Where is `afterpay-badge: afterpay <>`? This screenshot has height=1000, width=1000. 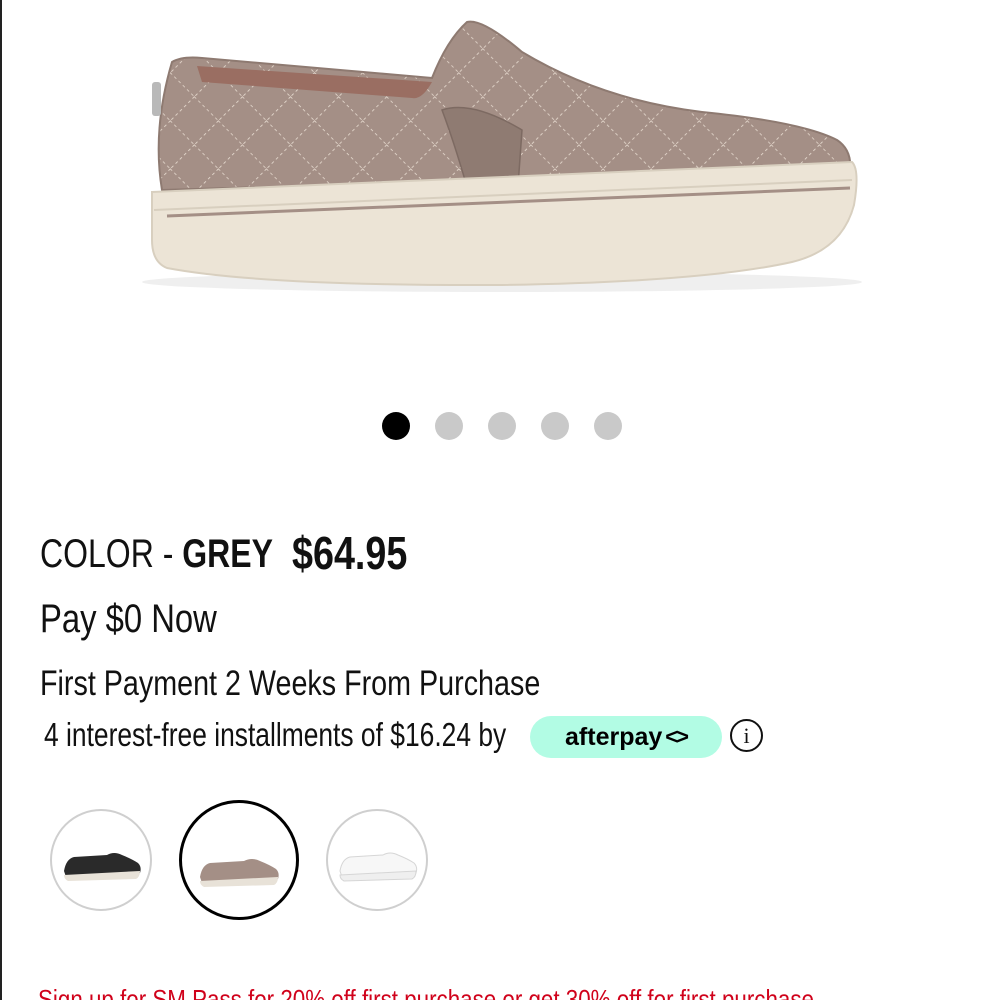 afterpay-badge: afterpay <> is located at coordinates (626, 737).